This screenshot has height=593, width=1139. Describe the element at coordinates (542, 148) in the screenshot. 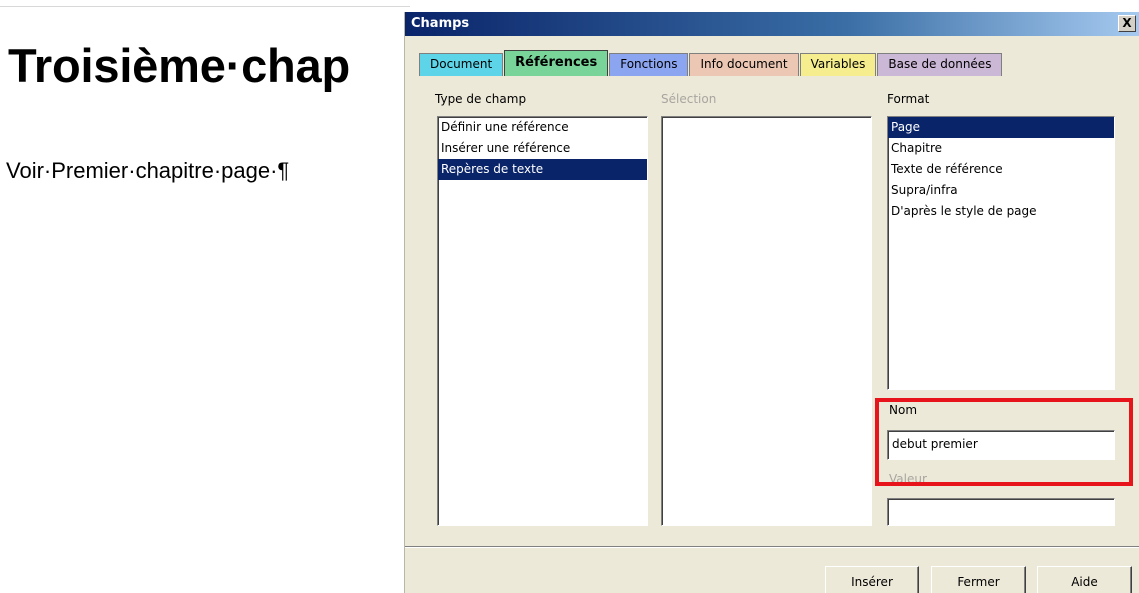

I see `list-item: Insérer une référence` at that location.